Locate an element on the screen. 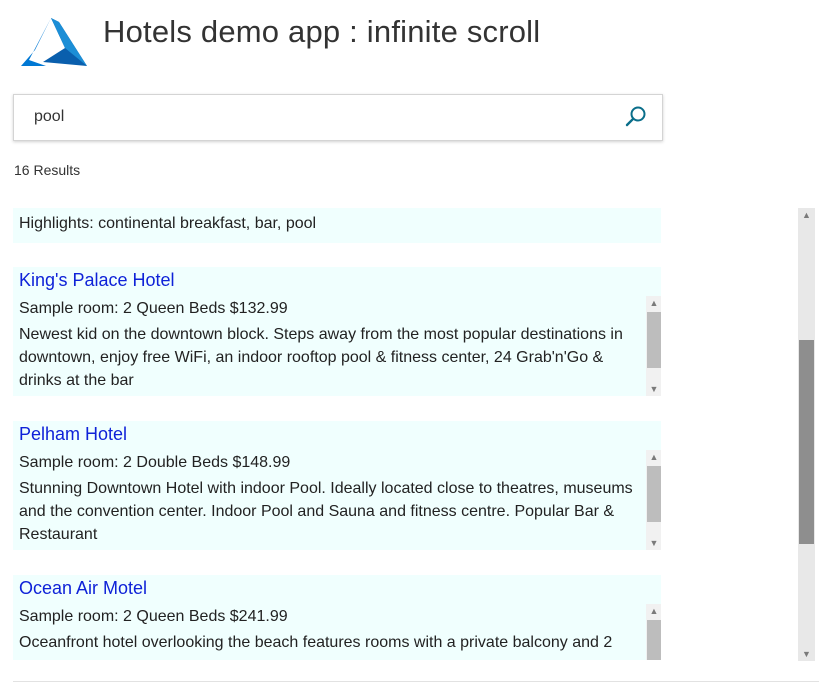 The image size is (836, 693). results-scrollbar: ▲ ▼ is located at coordinates (806, 434).